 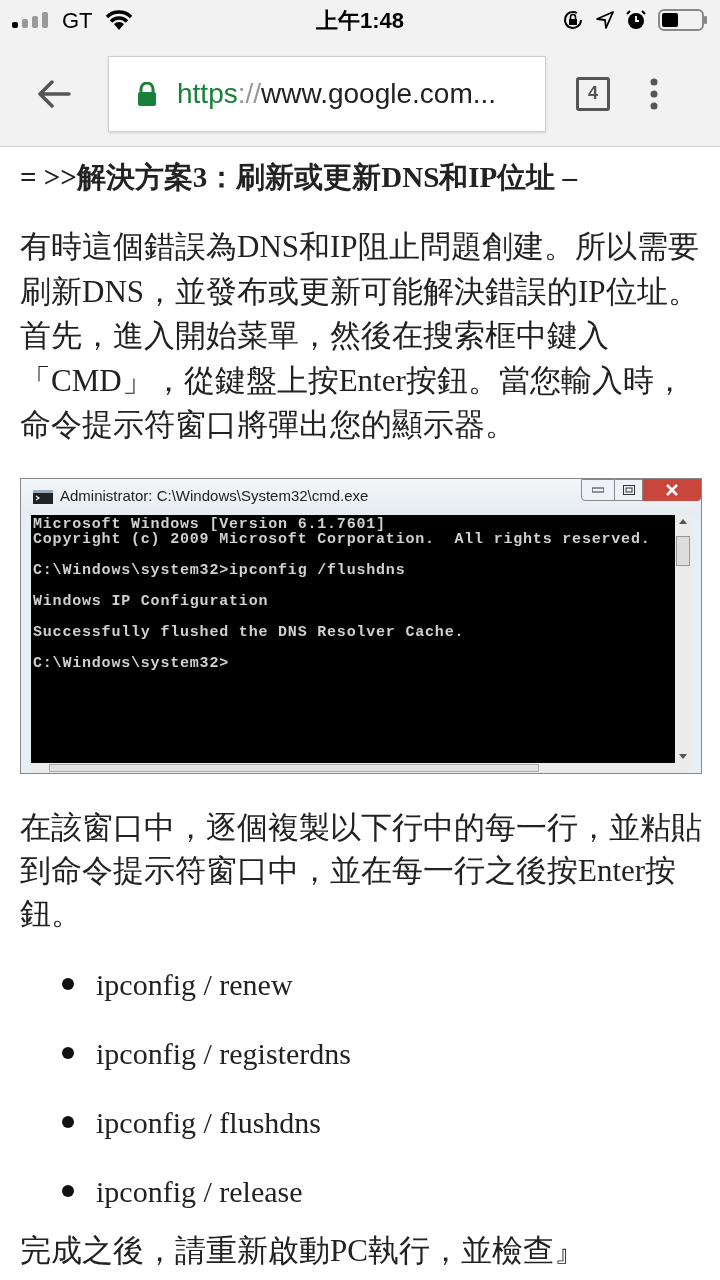 I want to click on command-text: ipconfig / registerdns, so click(x=223, y=1053).